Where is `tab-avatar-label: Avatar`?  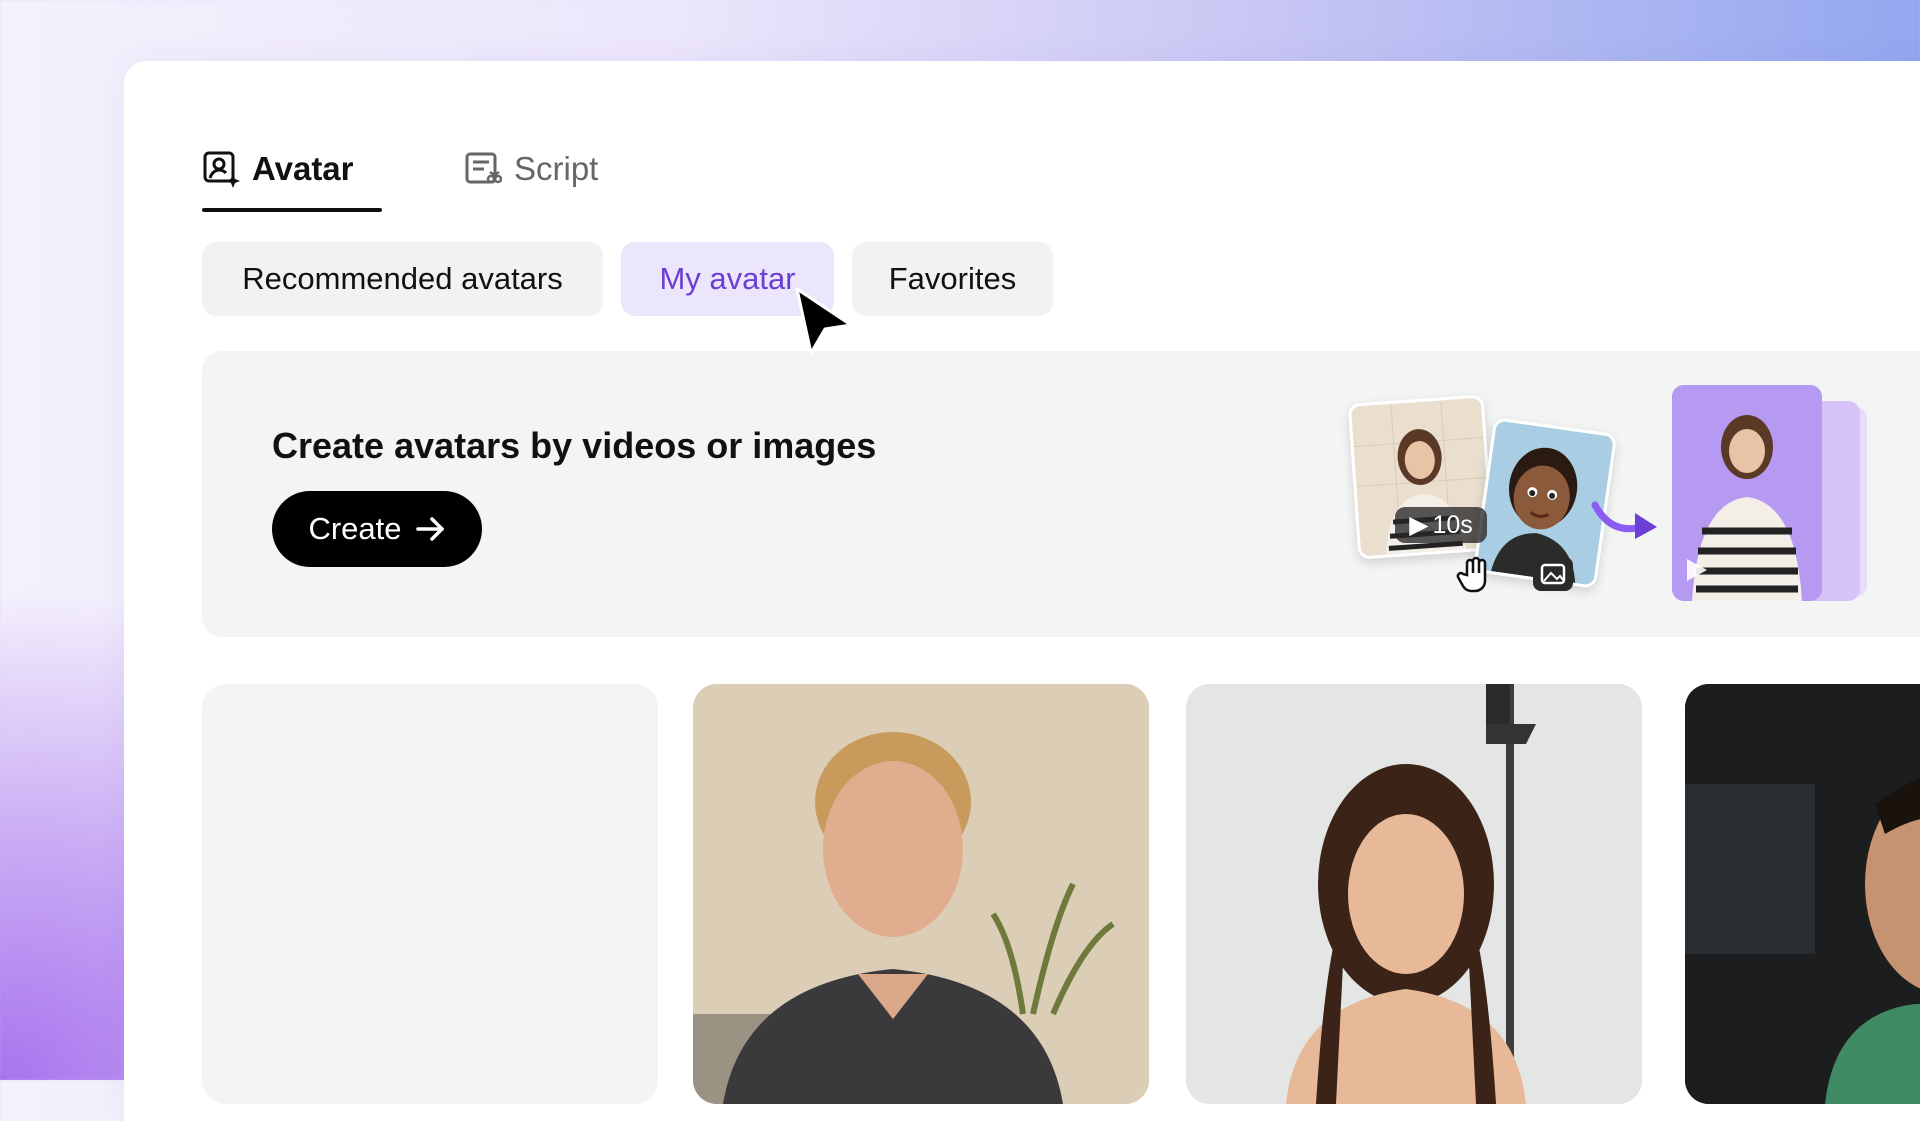 tab-avatar-label: Avatar is located at coordinates (303, 168).